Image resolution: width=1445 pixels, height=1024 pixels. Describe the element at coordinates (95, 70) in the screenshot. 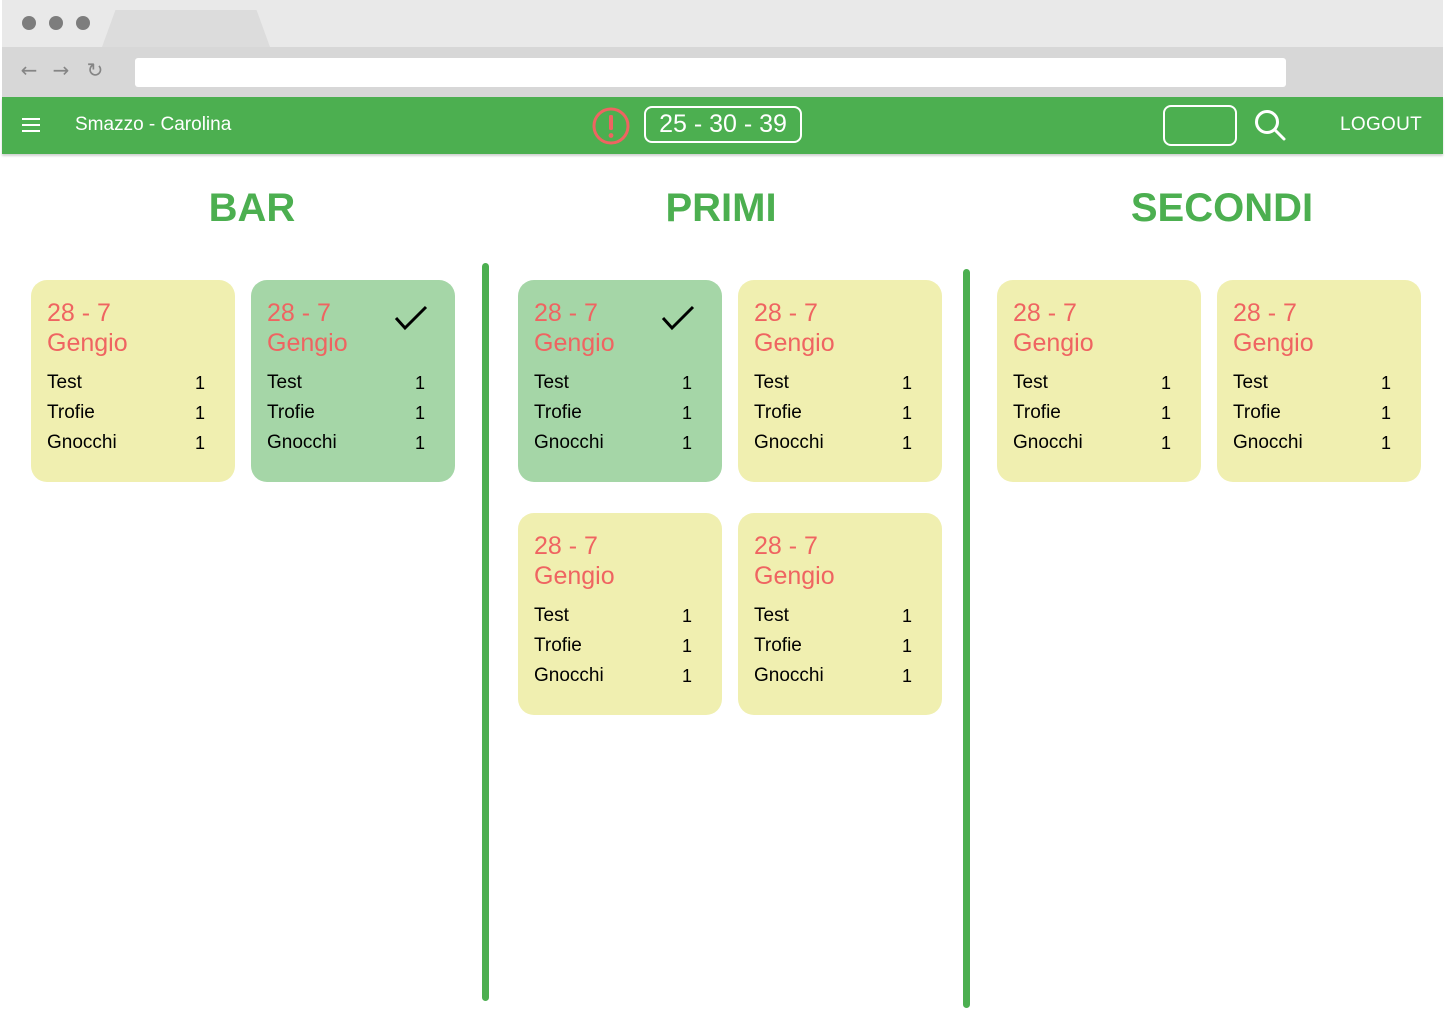

I see `reload-icon: ↻` at that location.